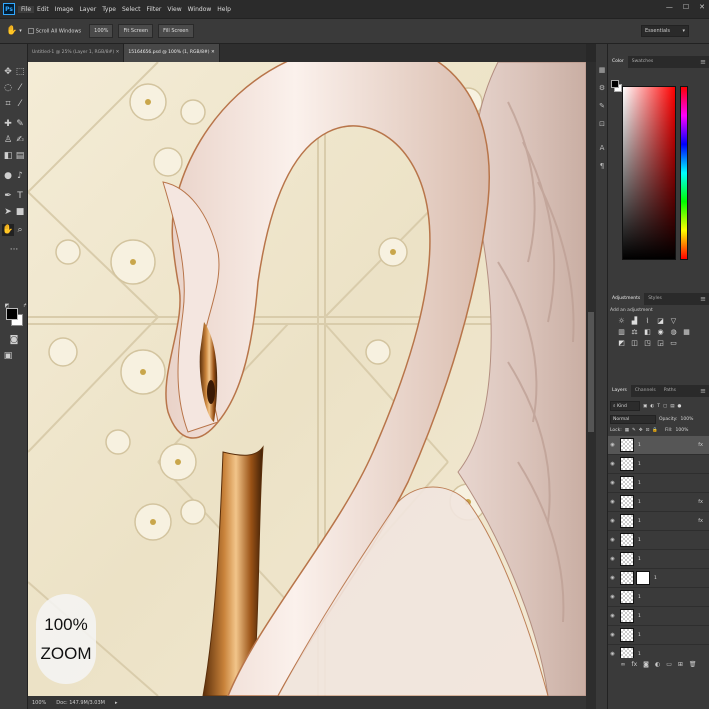 The width and height of the screenshot is (709, 709). I want to click on lock-all-icon: 🔒, so click(655, 430).